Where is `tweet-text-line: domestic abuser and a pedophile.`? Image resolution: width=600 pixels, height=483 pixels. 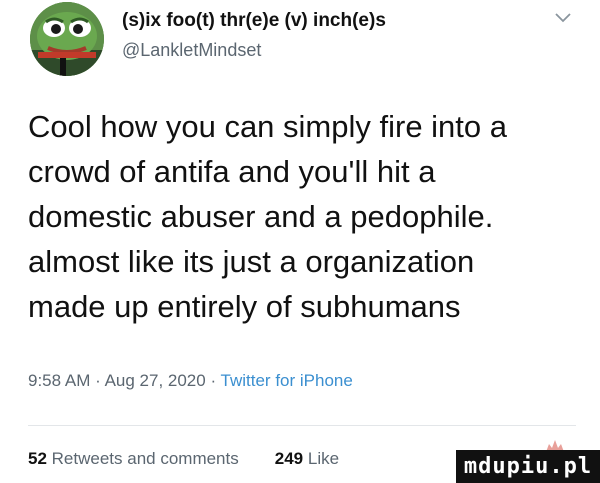
tweet-text-line: domestic abuser and a pedophile. is located at coordinates (261, 216).